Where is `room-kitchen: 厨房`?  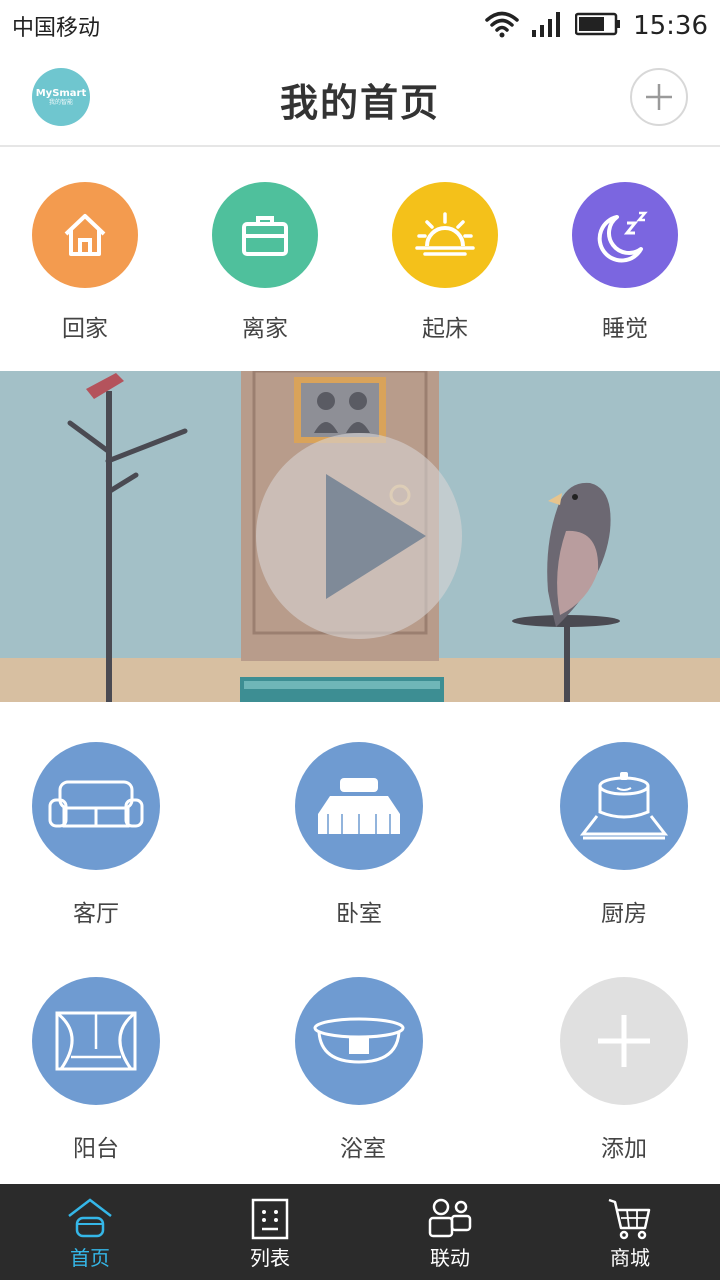 room-kitchen: 厨房 is located at coordinates (622, 814).